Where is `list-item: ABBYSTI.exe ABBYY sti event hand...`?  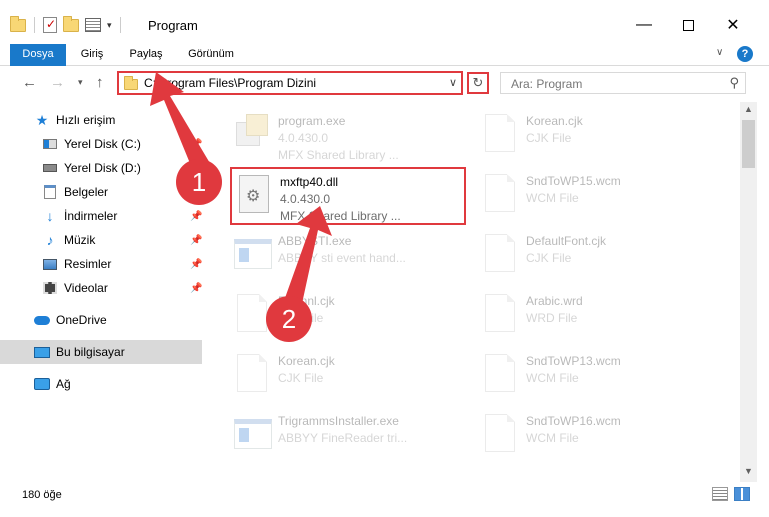 list-item: ABBYSTI.exe ABBYY sti event hand... is located at coordinates (345, 256).